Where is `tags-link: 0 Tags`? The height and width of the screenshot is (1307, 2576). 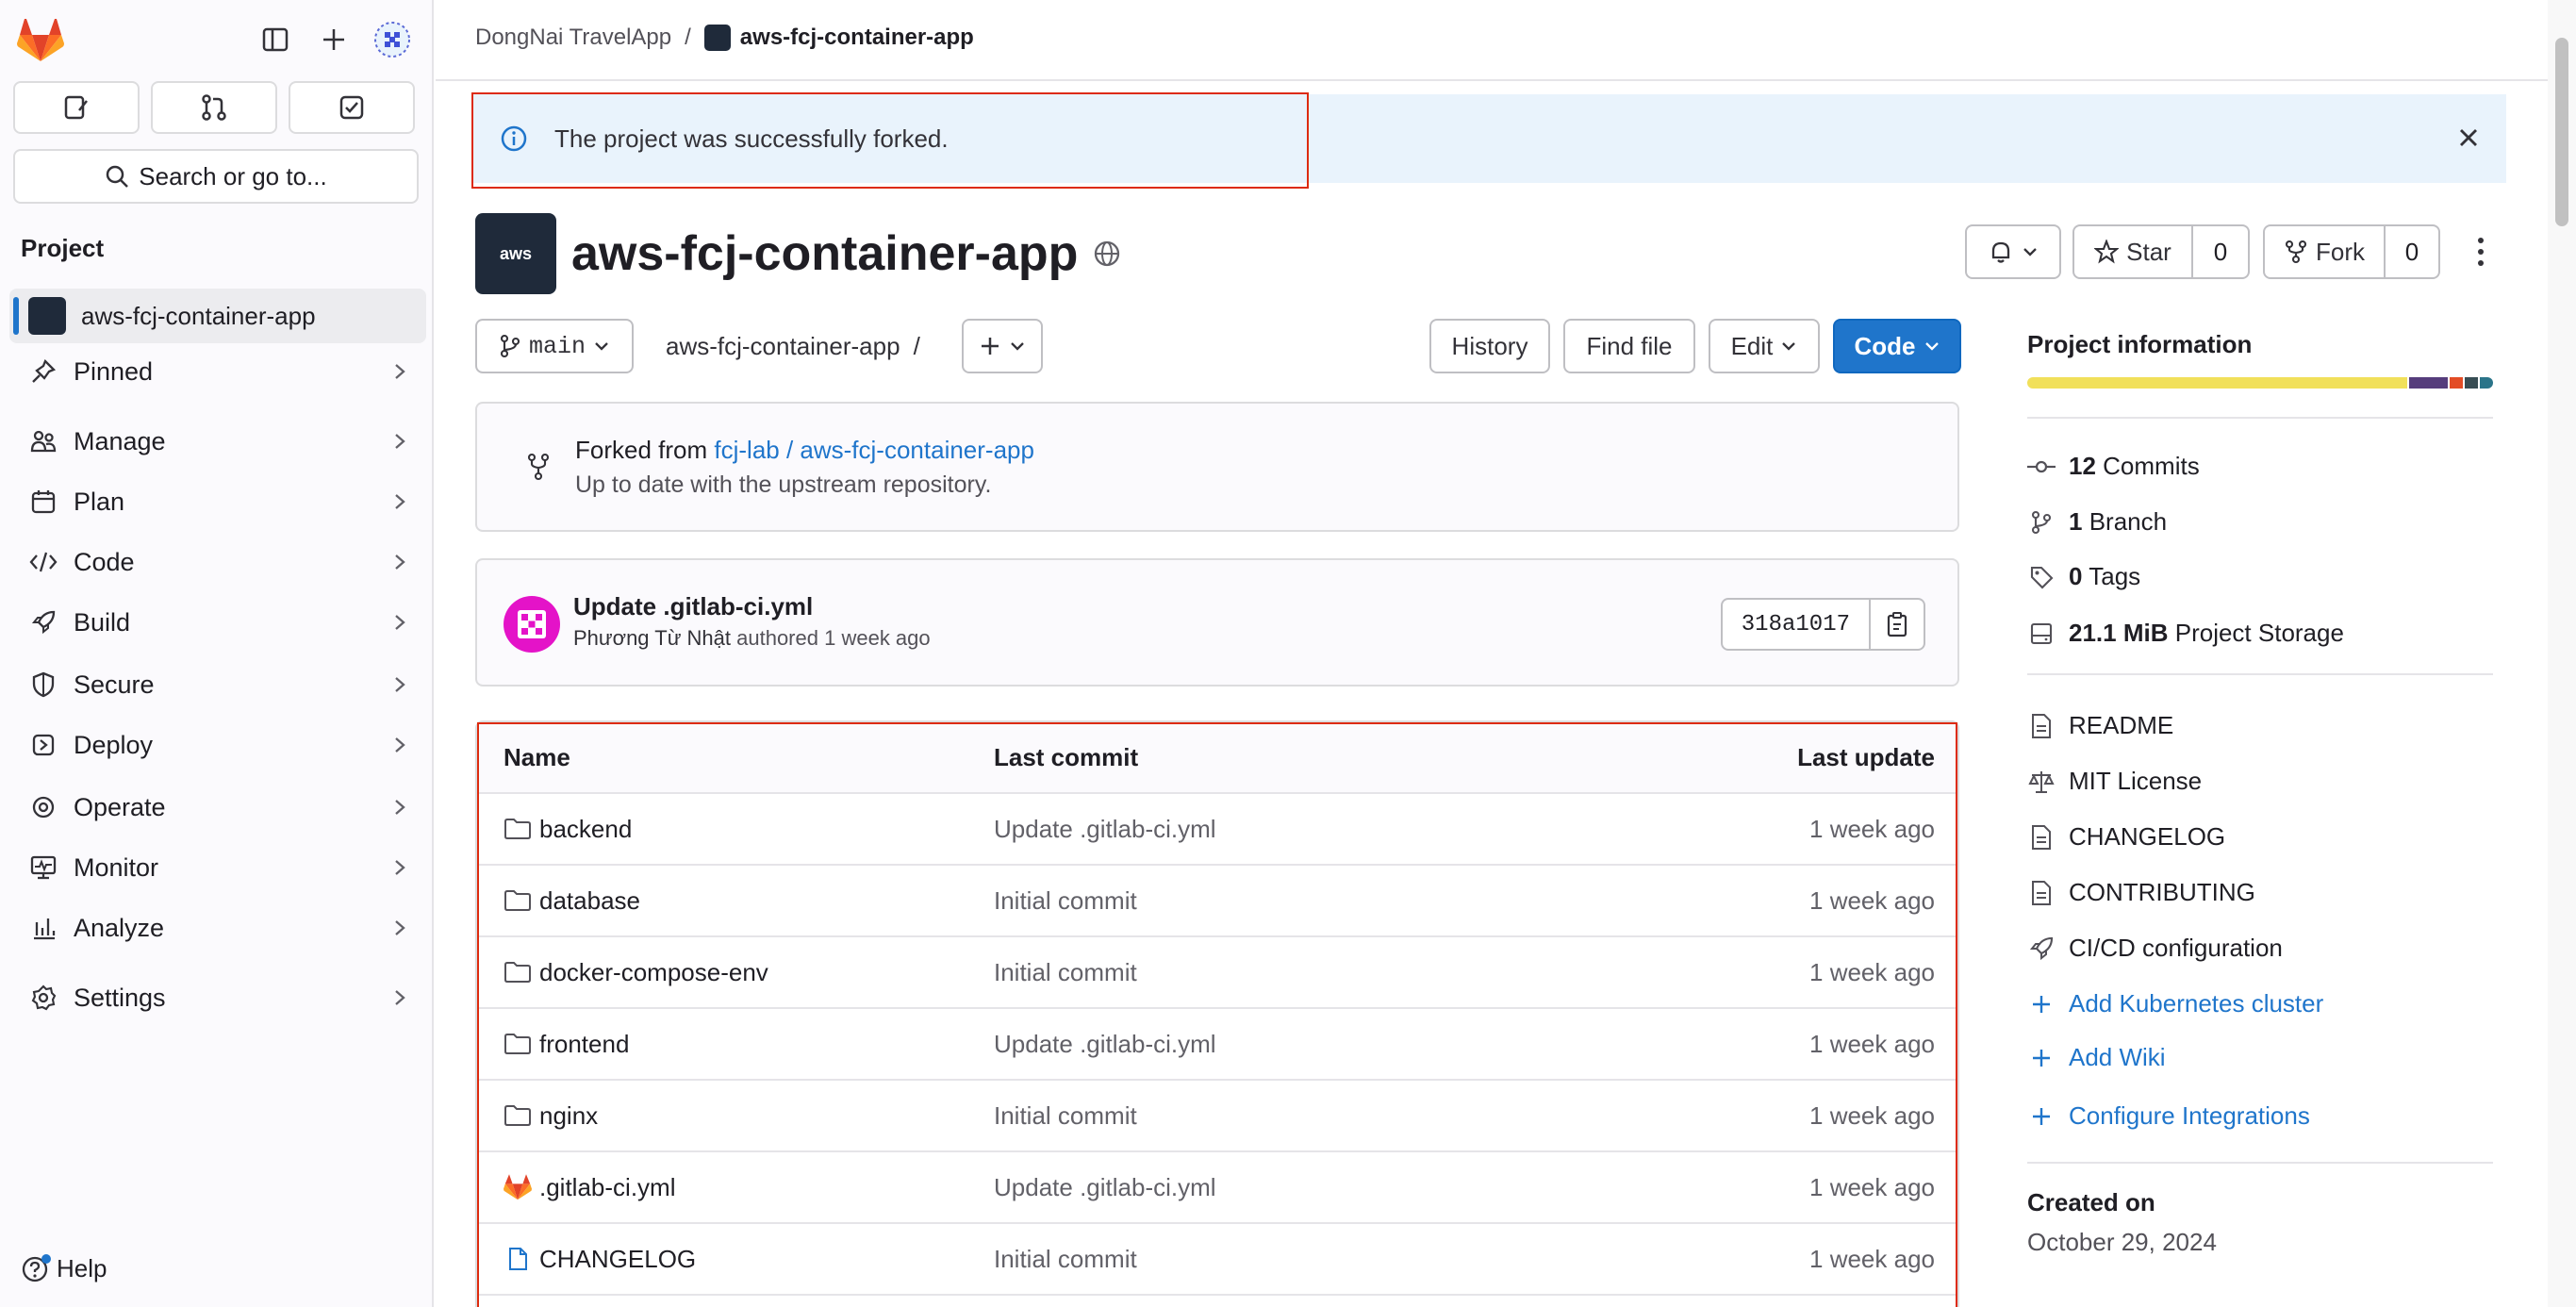
tags-link: 0 Tags is located at coordinates (2083, 576).